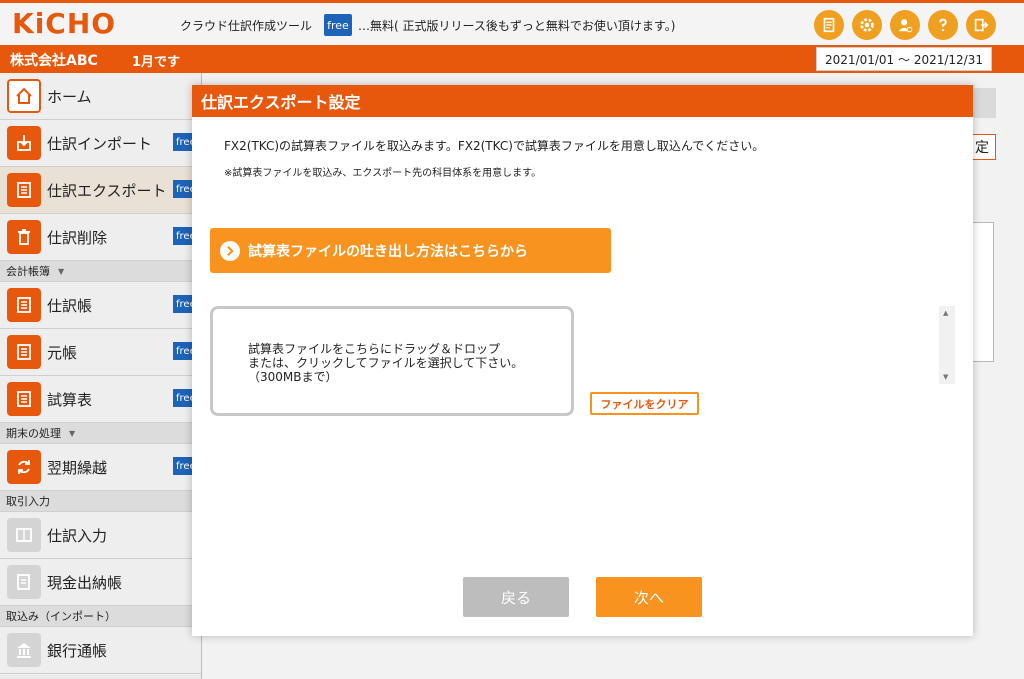 This screenshot has height=679, width=1024. I want to click on sidebar-item-bank: 銀行通帳, so click(100, 650).